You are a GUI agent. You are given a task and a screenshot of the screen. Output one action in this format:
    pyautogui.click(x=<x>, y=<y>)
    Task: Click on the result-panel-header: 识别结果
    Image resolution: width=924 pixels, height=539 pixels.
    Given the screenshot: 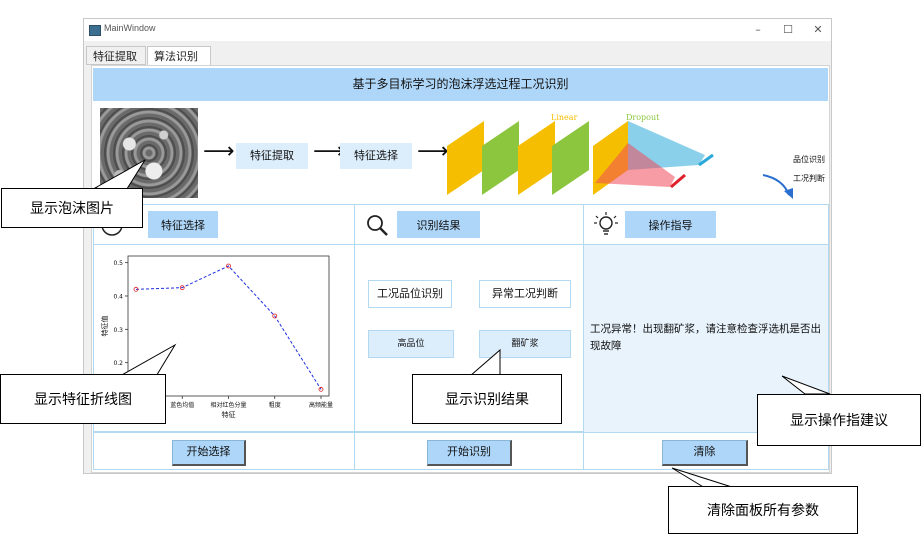 What is the action you would take?
    pyautogui.click(x=469, y=225)
    